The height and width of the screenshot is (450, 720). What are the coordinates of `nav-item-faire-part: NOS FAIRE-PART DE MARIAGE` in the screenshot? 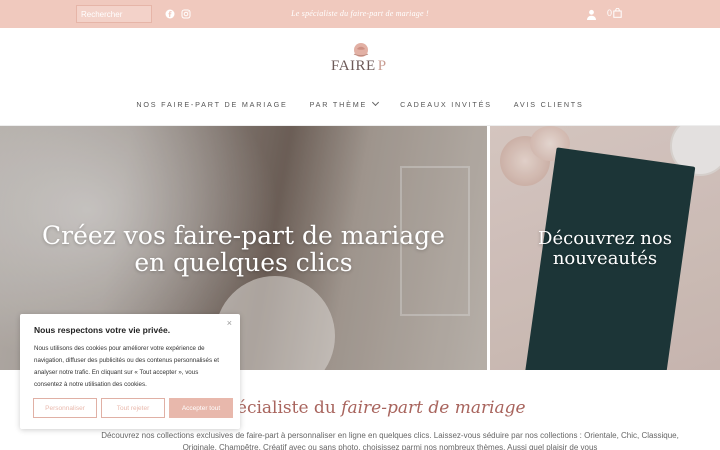 It's located at (211, 104).